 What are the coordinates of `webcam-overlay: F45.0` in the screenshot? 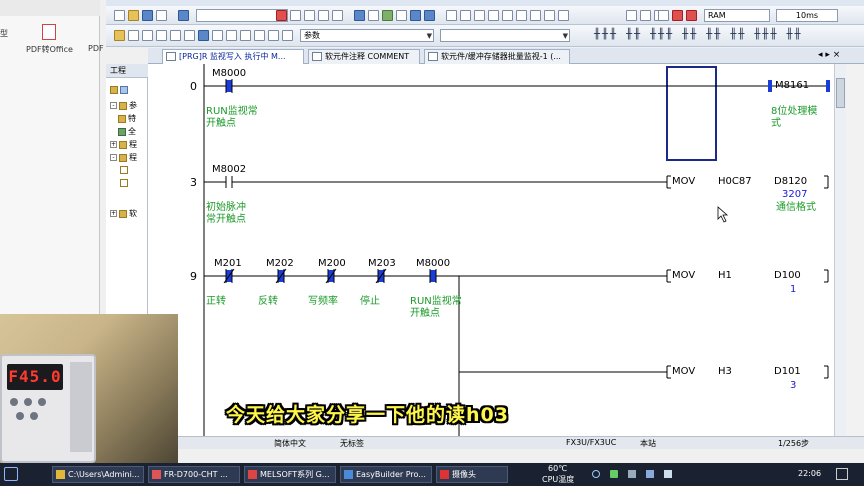 It's located at (89, 388).